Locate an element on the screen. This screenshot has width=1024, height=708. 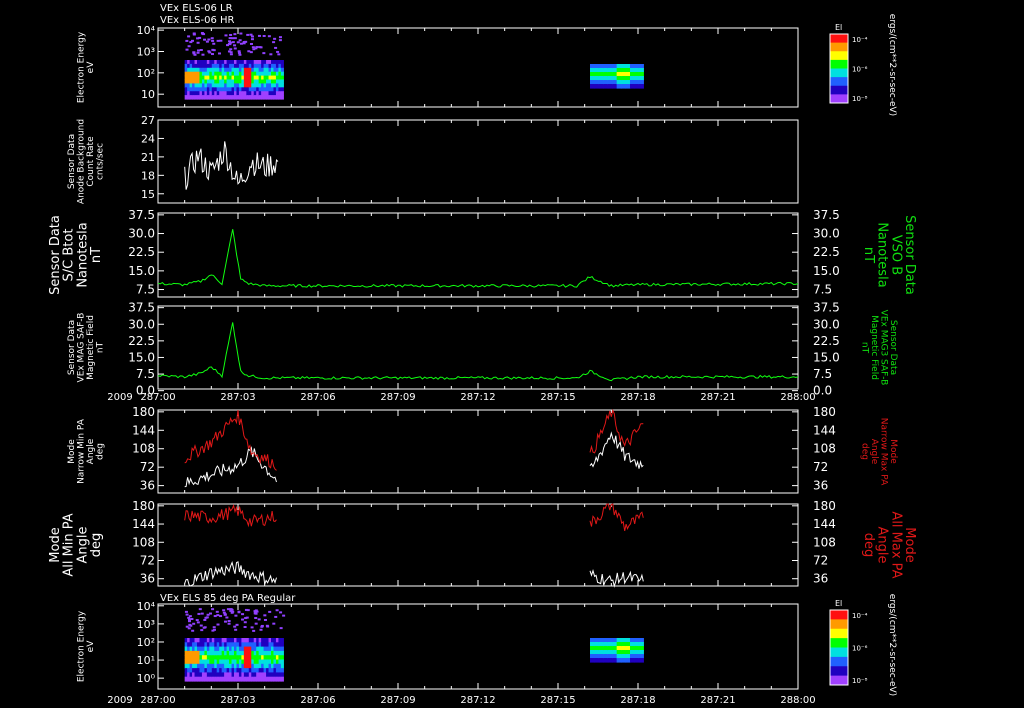
colorbar-tick: 10⁻⁴ is located at coordinates (860, 40).